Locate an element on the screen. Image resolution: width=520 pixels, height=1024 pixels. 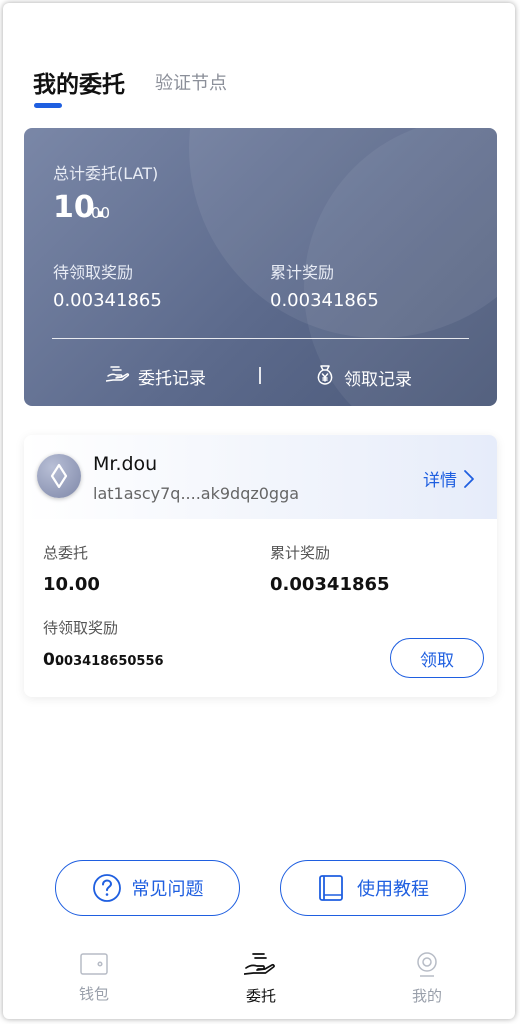
total-delegation-decimal: 00 is located at coordinates (101, 213).